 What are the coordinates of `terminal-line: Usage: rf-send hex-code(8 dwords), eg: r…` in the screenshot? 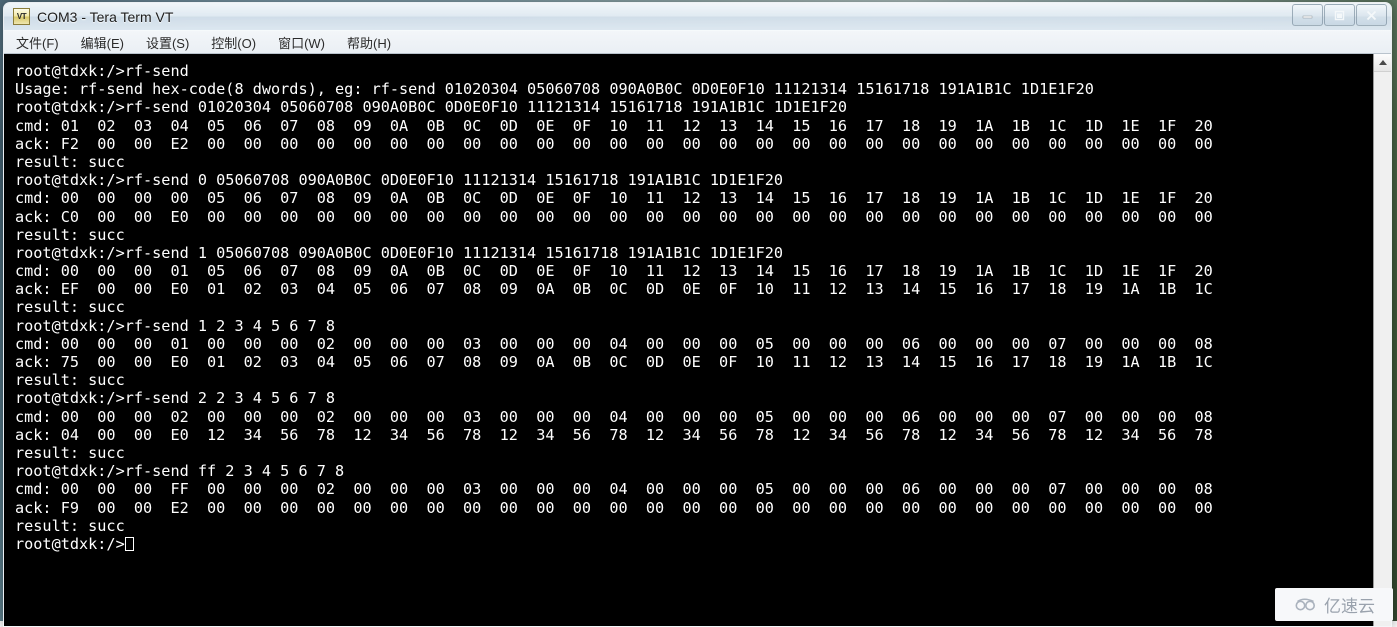 It's located at (694, 89).